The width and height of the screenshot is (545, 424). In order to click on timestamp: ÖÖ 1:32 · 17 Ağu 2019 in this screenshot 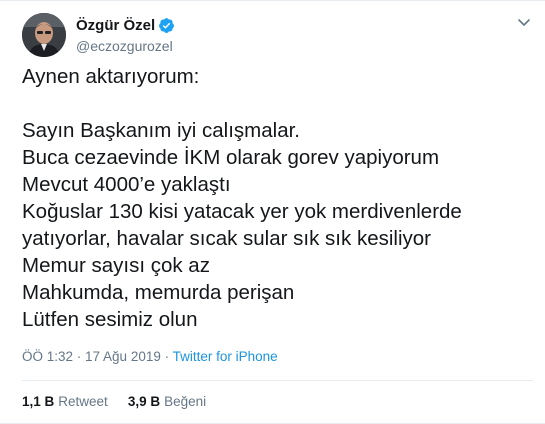, I will do `click(91, 356)`.